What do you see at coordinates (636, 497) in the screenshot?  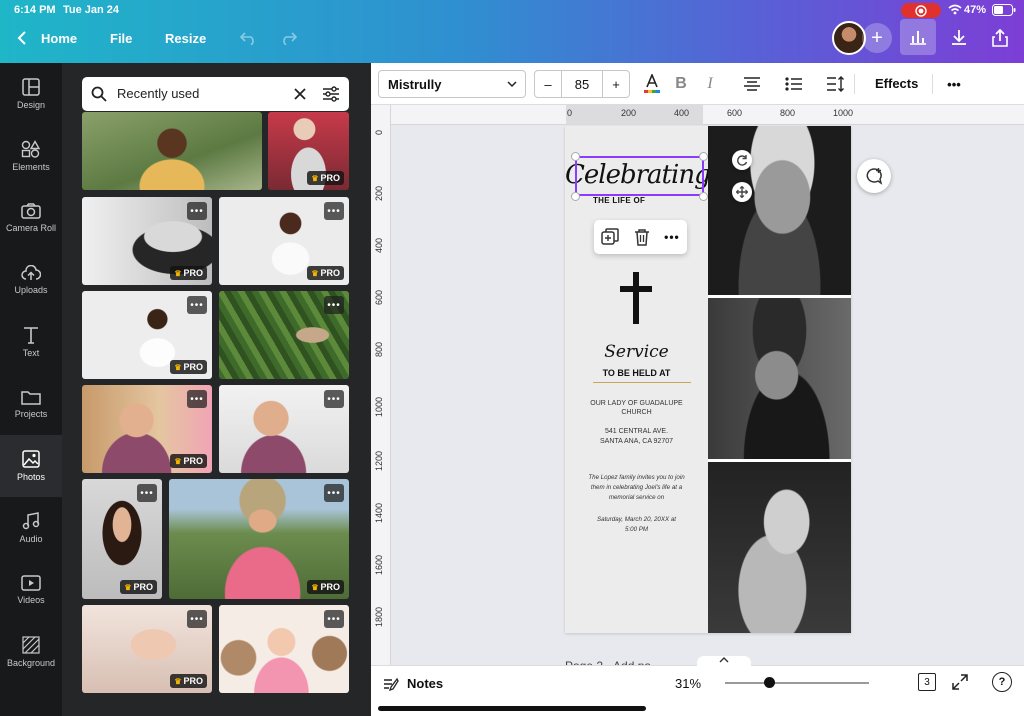 I see `invite-line-3: memorial service on` at bounding box center [636, 497].